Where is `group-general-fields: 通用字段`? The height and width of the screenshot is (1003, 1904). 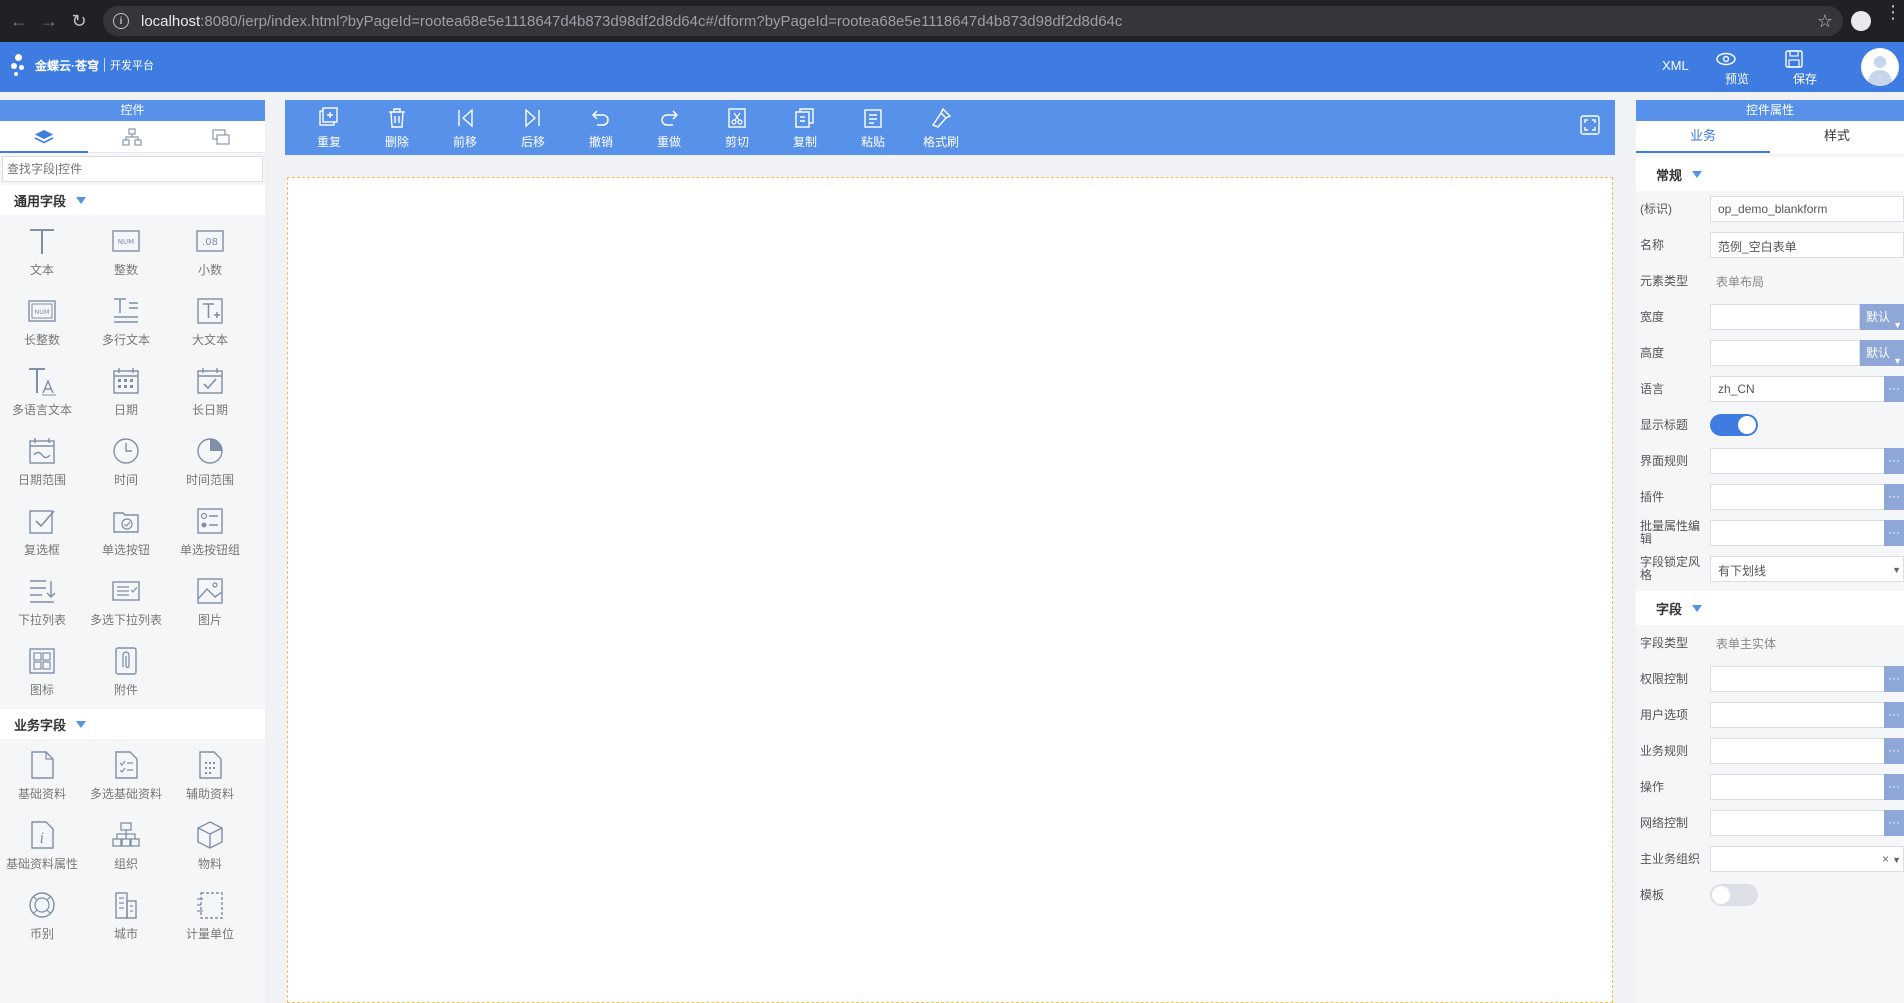
group-general-fields: 通用字段 is located at coordinates (132, 200).